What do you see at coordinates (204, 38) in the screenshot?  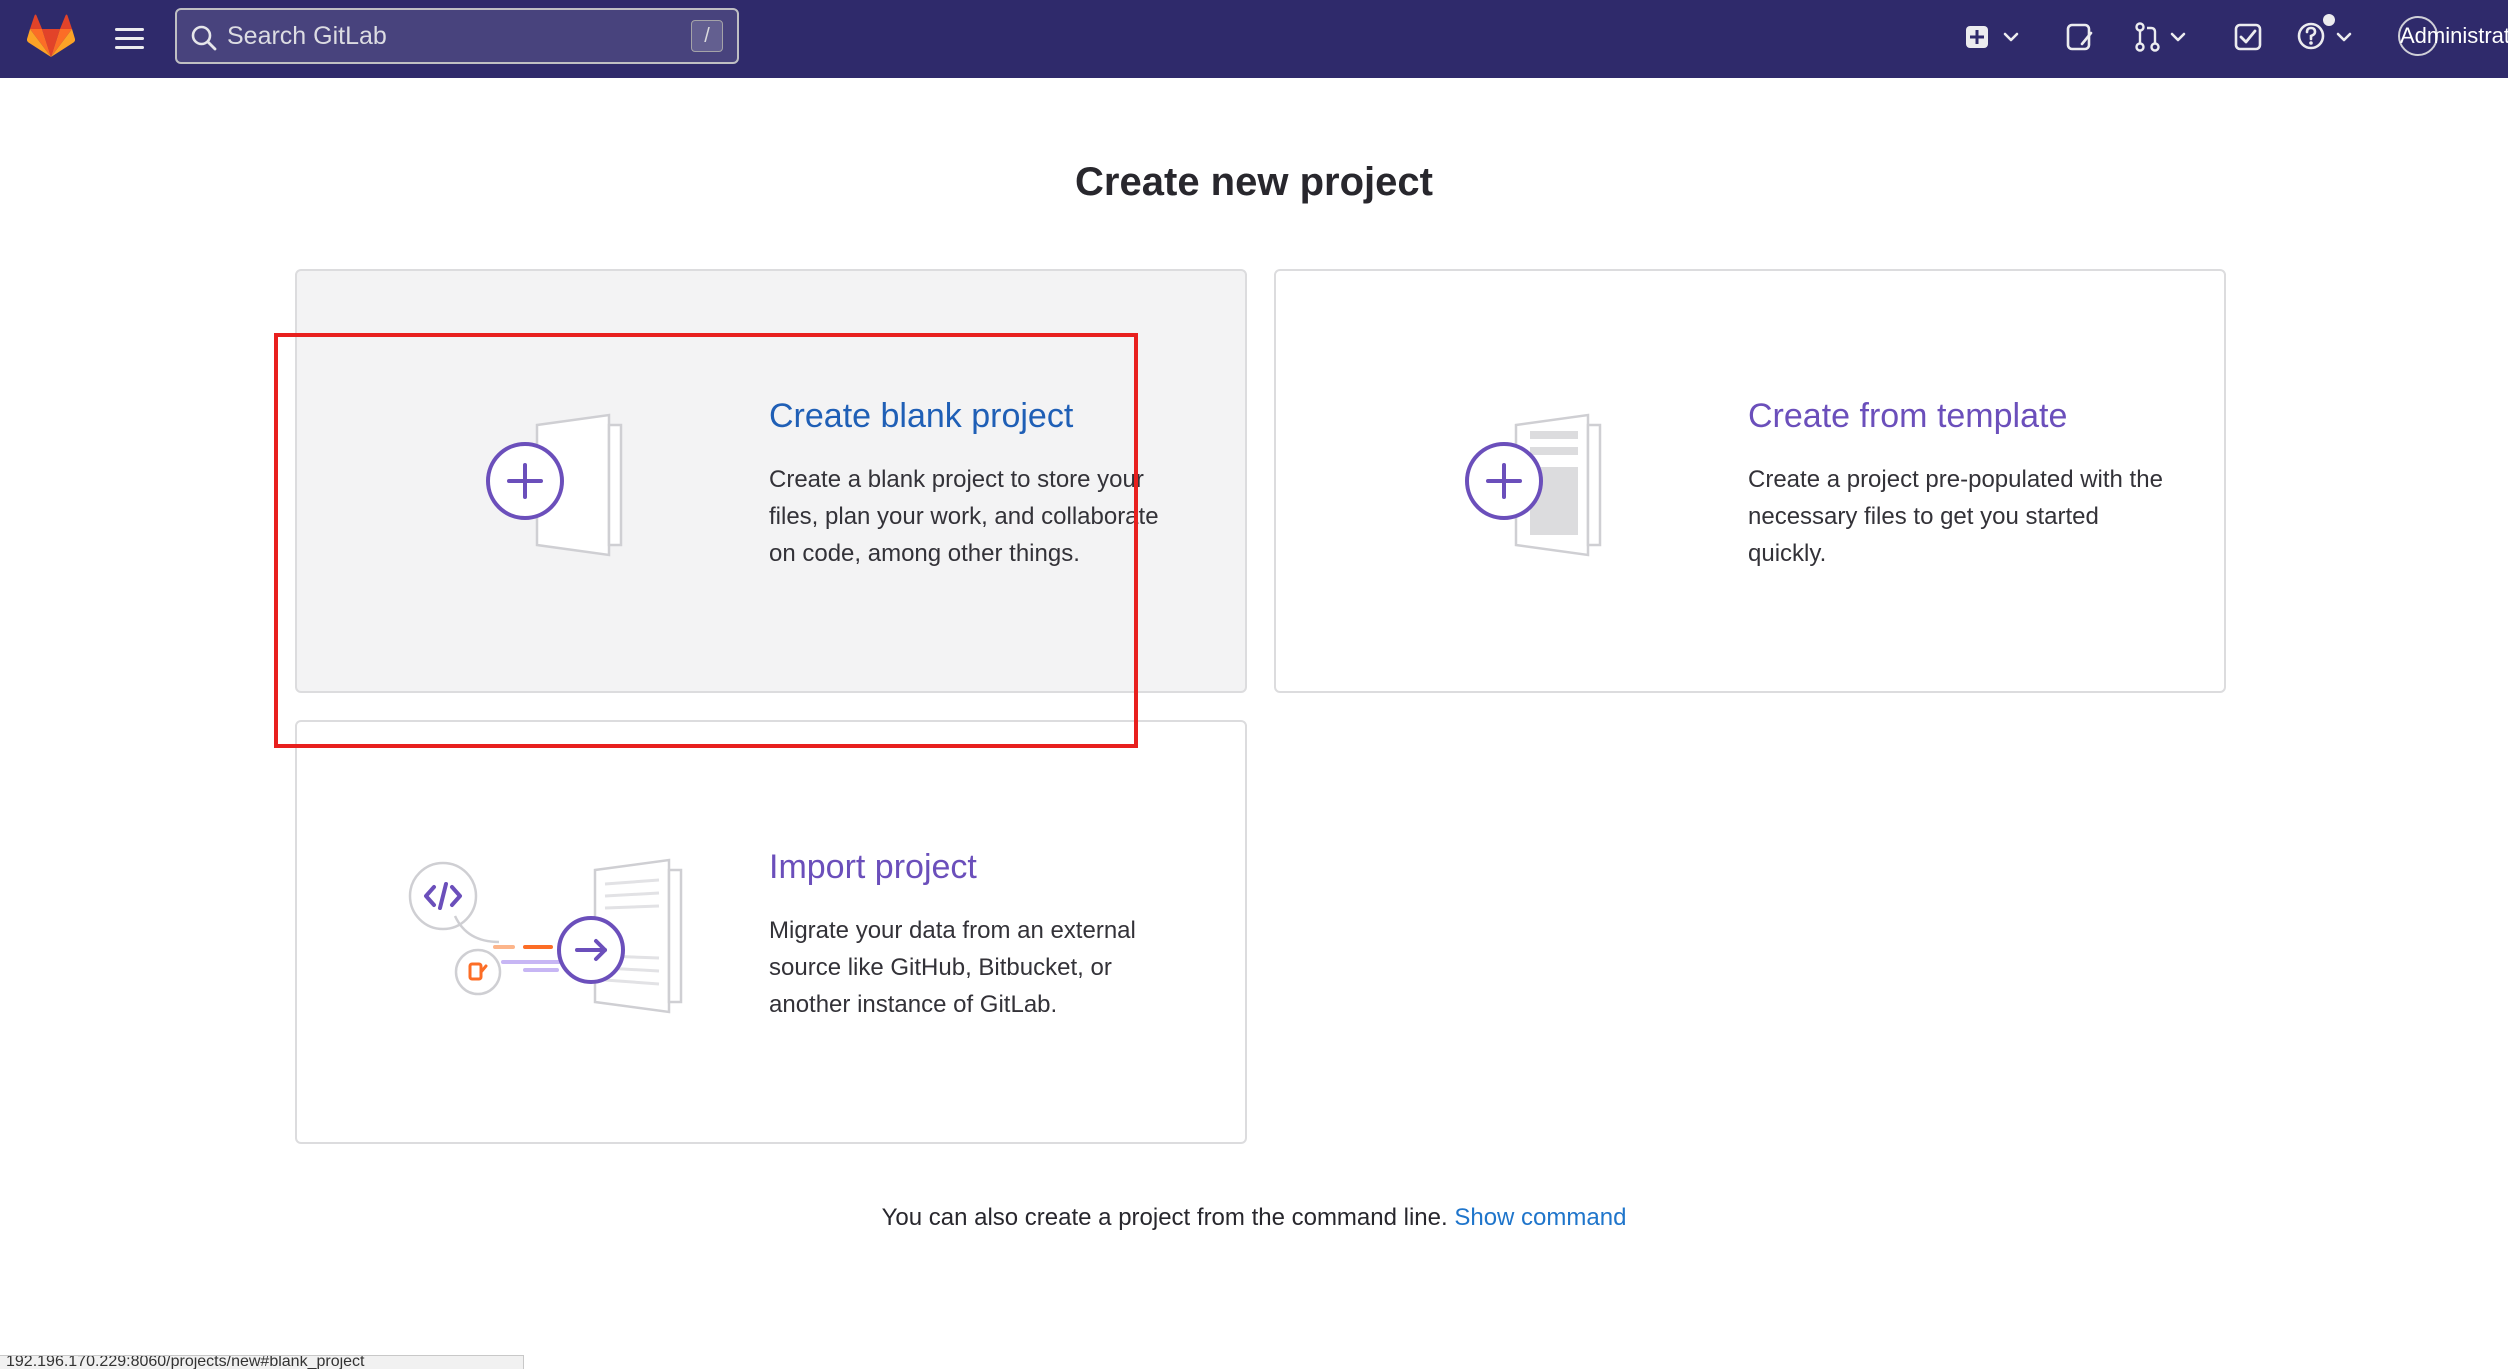 I see `search-icon` at bounding box center [204, 38].